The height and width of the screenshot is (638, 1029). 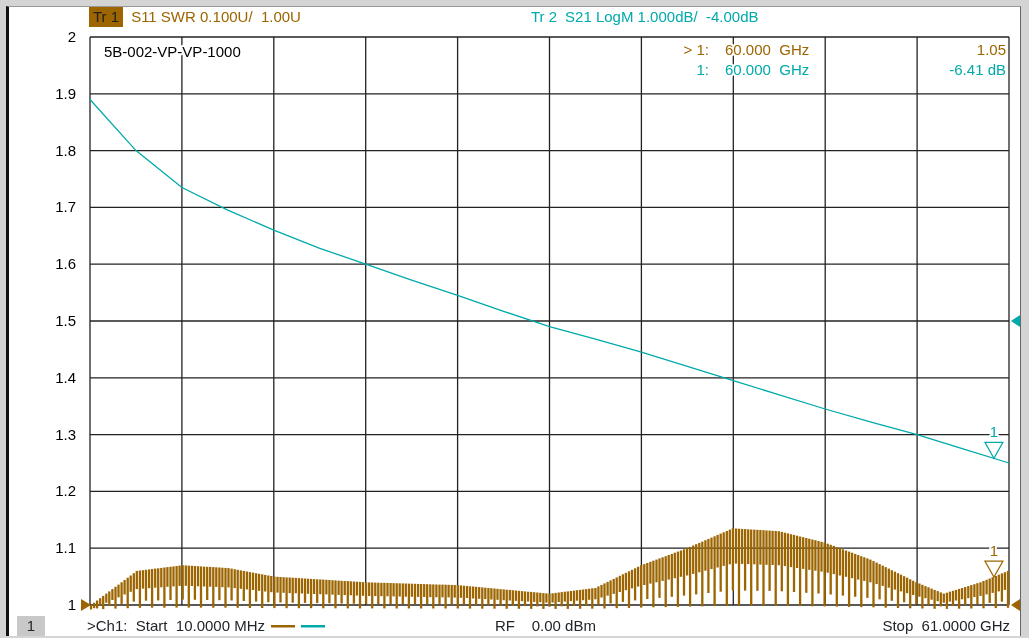 I want to click on y-tick-label: 2, so click(x=71, y=36).